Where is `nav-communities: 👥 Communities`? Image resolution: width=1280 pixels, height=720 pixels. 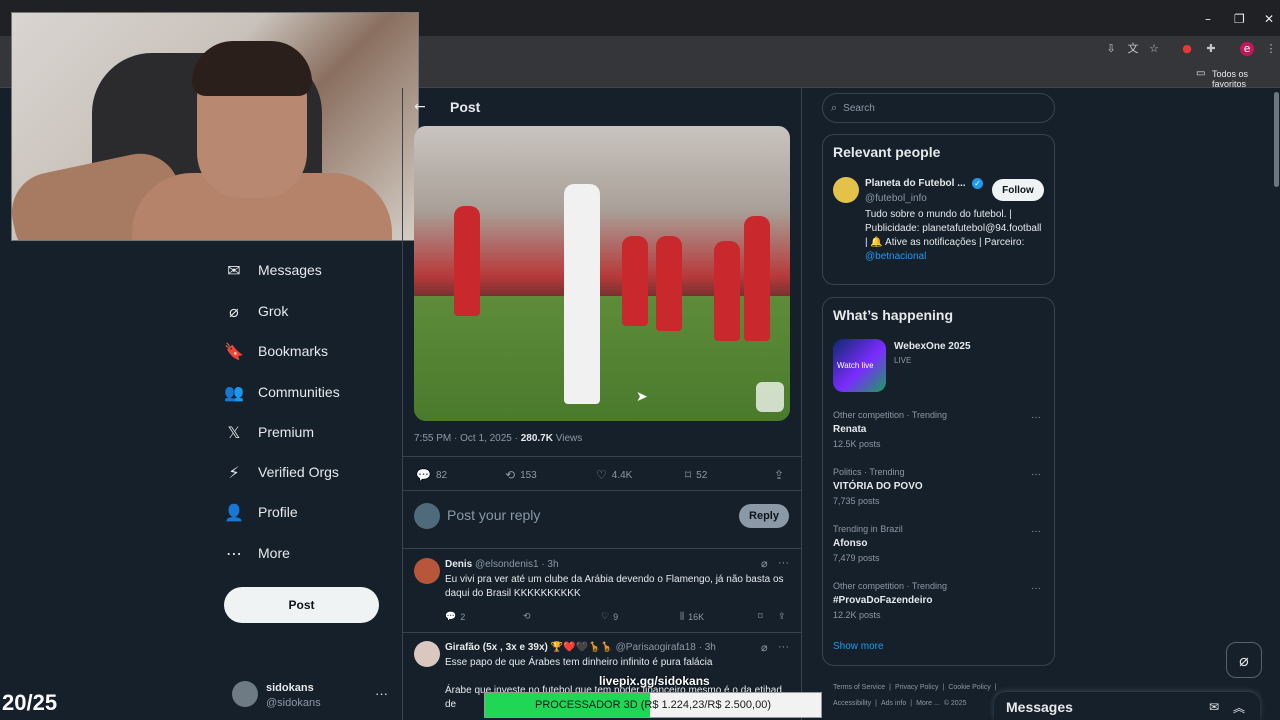
nav-communities: 👥 Communities is located at coordinates (282, 392).